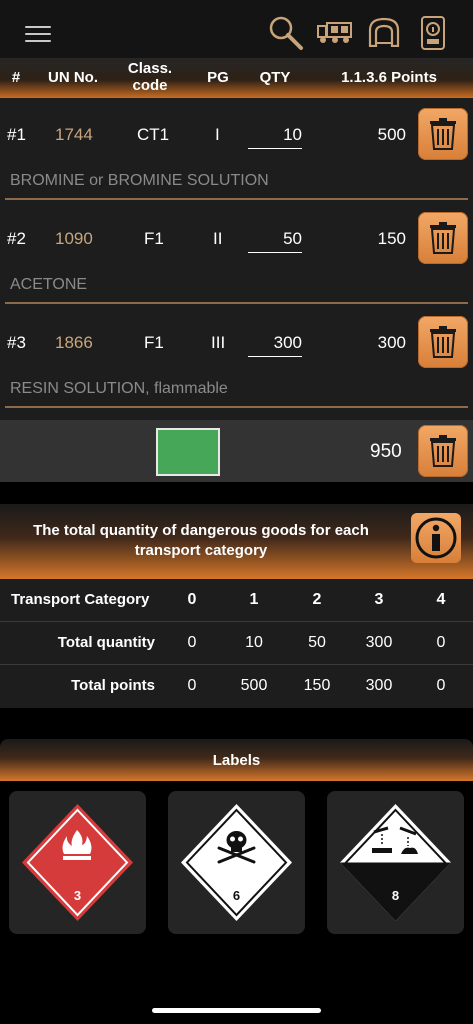  I want to click on status-indicator, so click(188, 452).